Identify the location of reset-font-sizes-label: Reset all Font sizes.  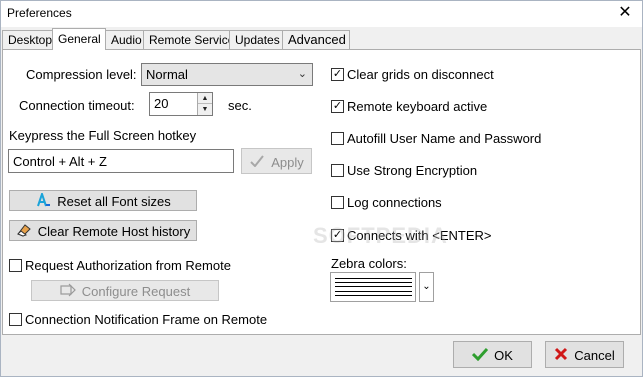
(114, 202).